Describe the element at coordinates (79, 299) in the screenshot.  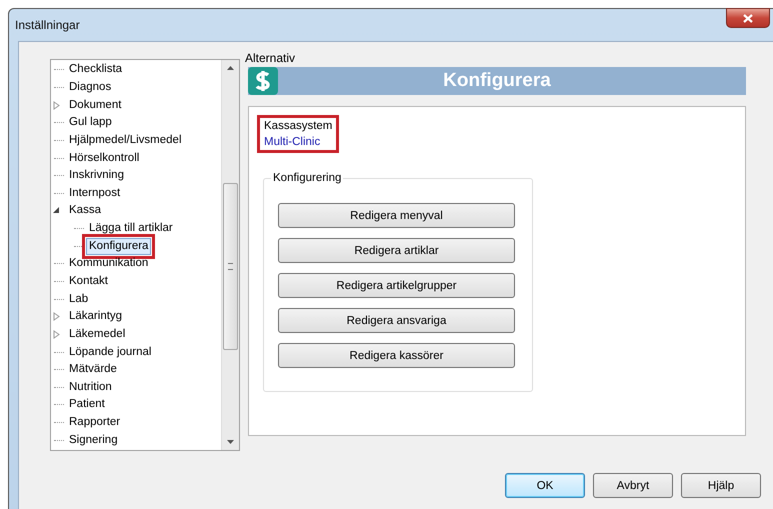
I see `tree-item: Lab` at that location.